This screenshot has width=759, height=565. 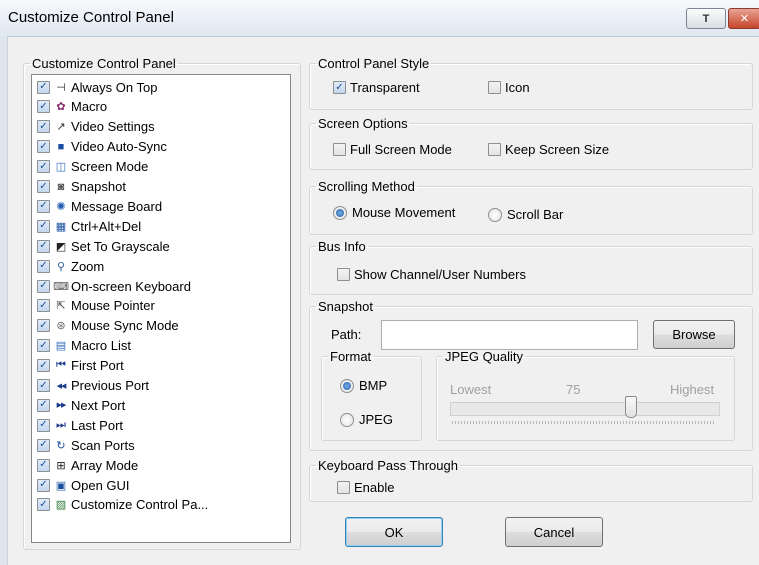 What do you see at coordinates (105, 465) in the screenshot?
I see `list-item-label: Array Mode` at bounding box center [105, 465].